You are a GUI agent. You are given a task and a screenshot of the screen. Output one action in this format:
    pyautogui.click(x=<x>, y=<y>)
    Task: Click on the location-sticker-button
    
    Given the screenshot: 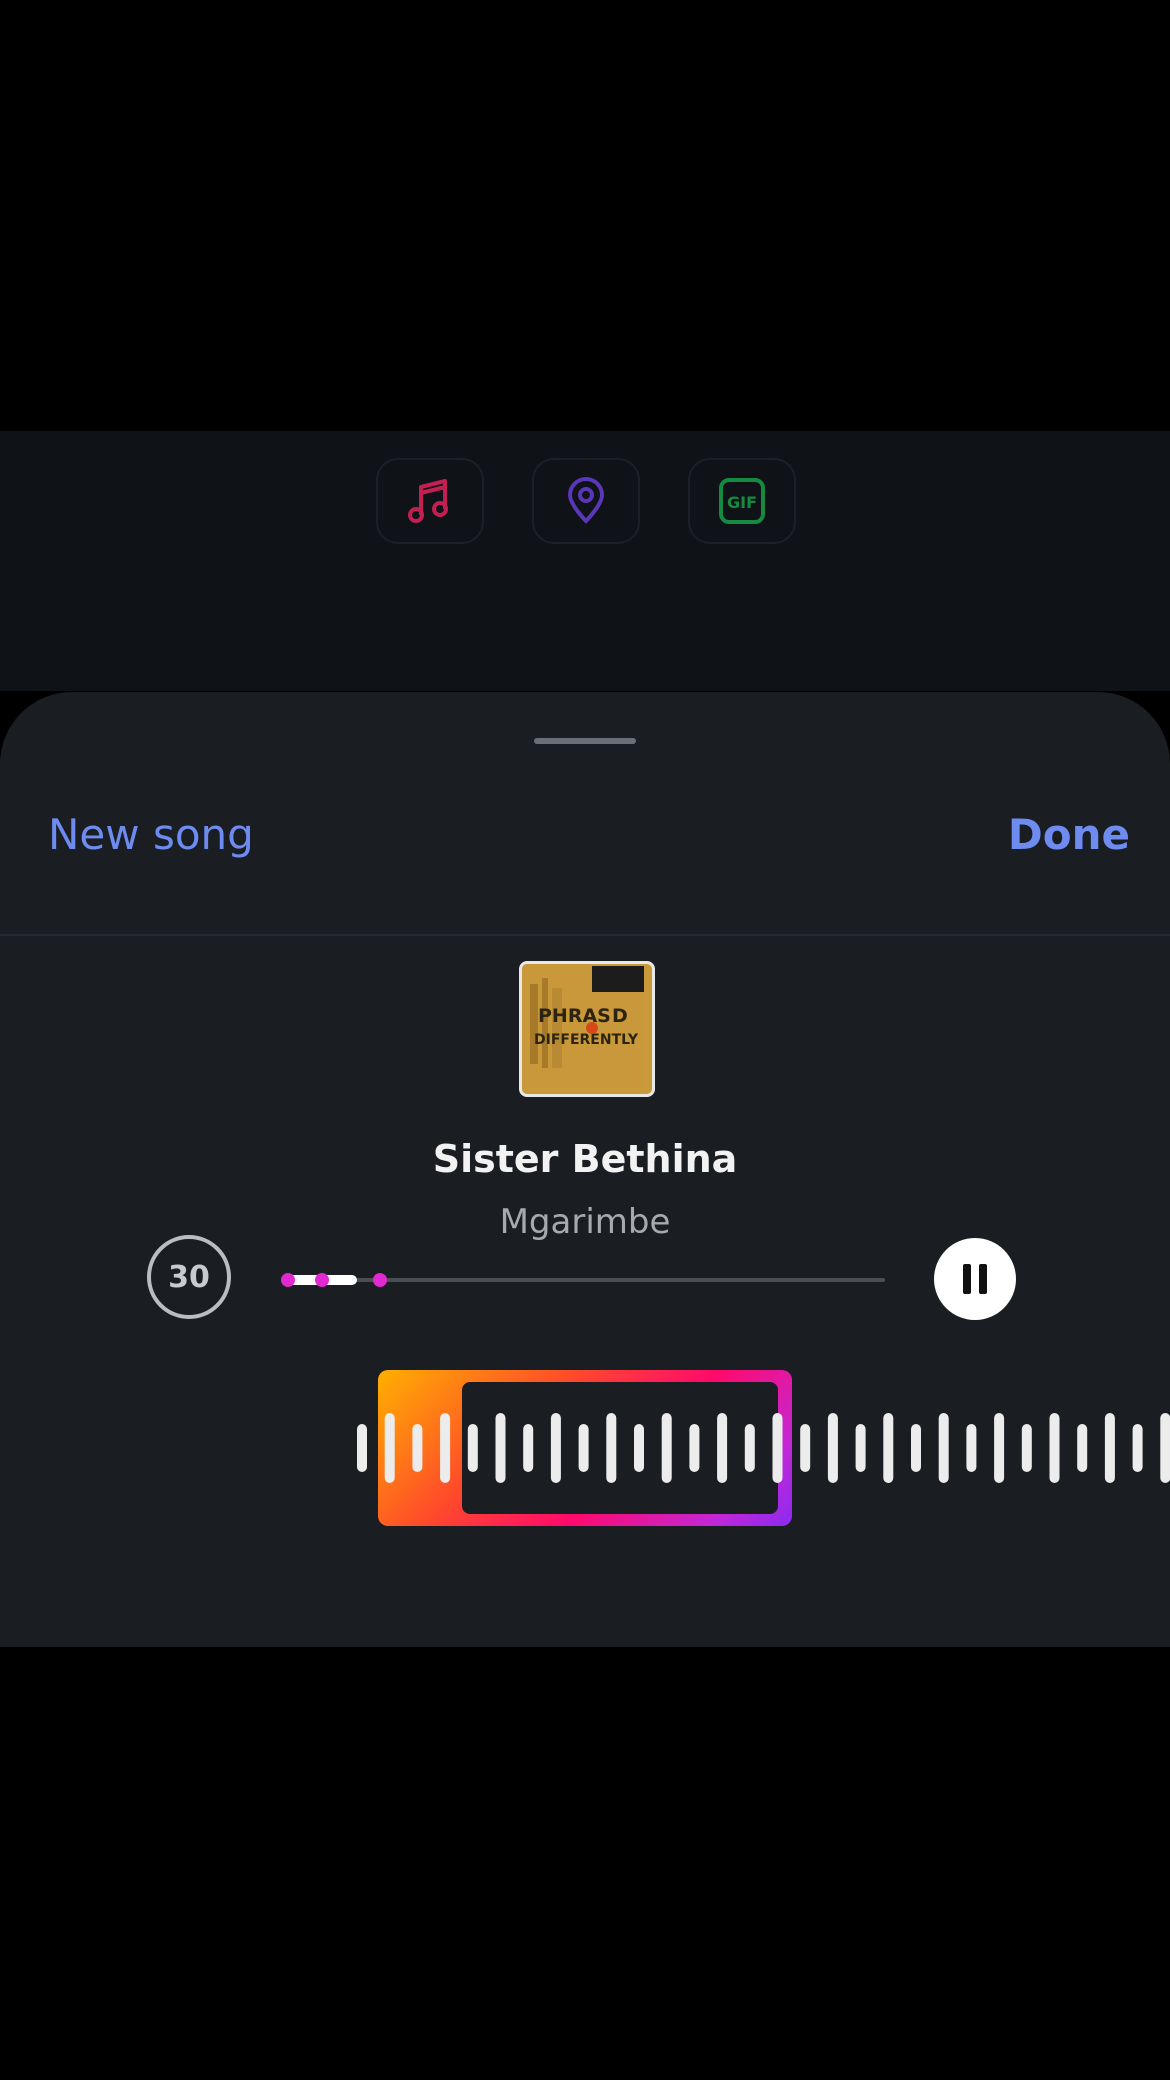 What is the action you would take?
    pyautogui.click(x=586, y=501)
    